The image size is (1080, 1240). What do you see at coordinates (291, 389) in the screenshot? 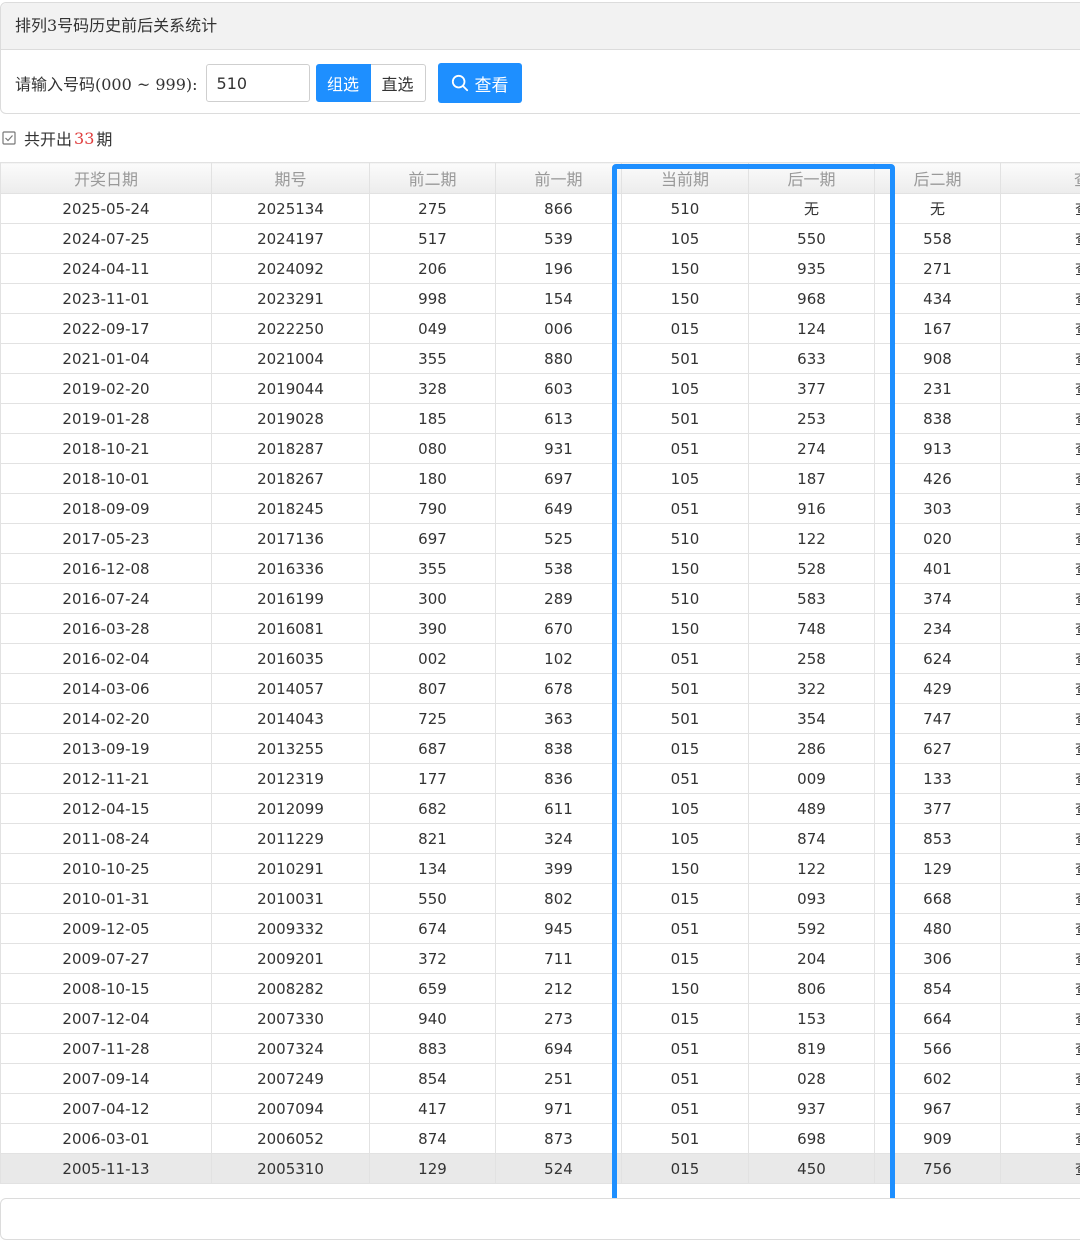
I see `table-cell: 2019044` at bounding box center [291, 389].